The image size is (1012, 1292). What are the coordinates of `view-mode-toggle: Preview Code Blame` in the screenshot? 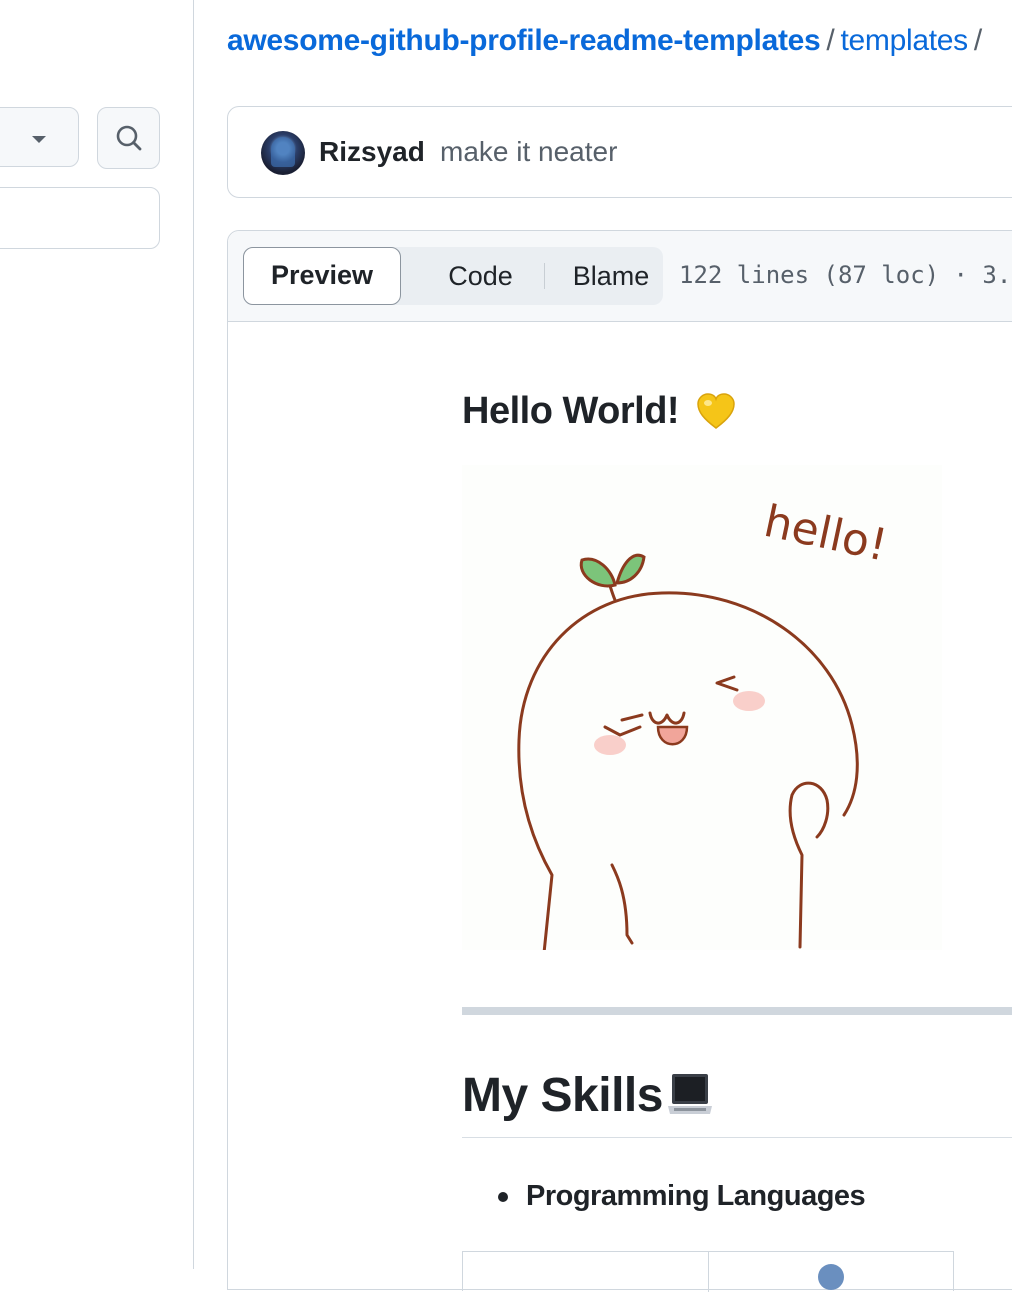 It's located at (453, 276).